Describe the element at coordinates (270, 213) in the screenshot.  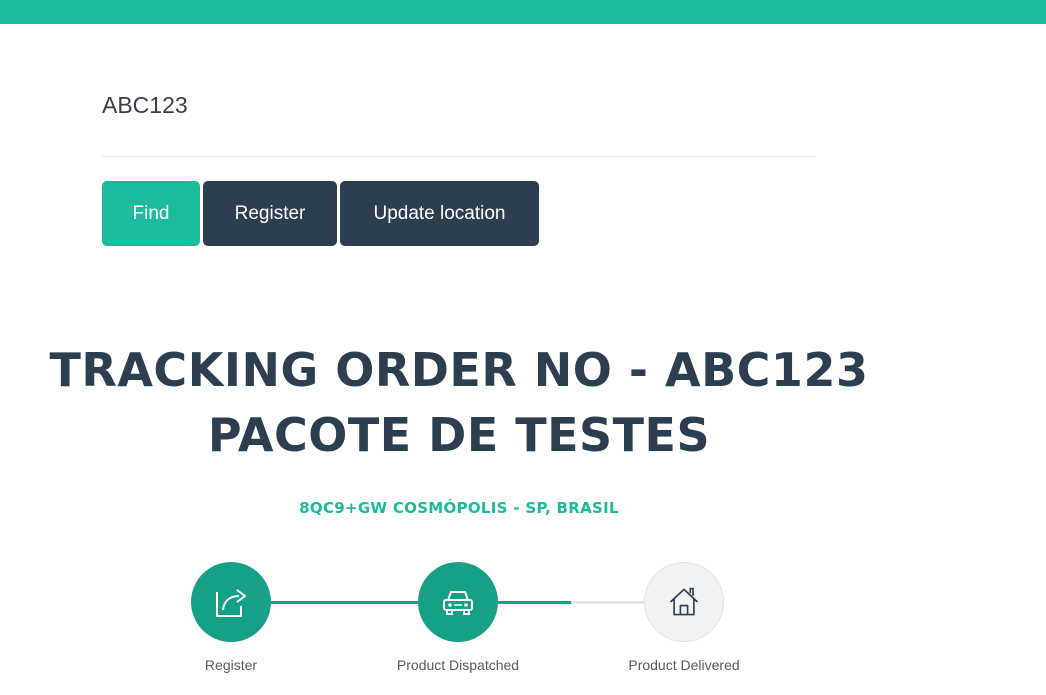
I see `register-button: Register` at that location.